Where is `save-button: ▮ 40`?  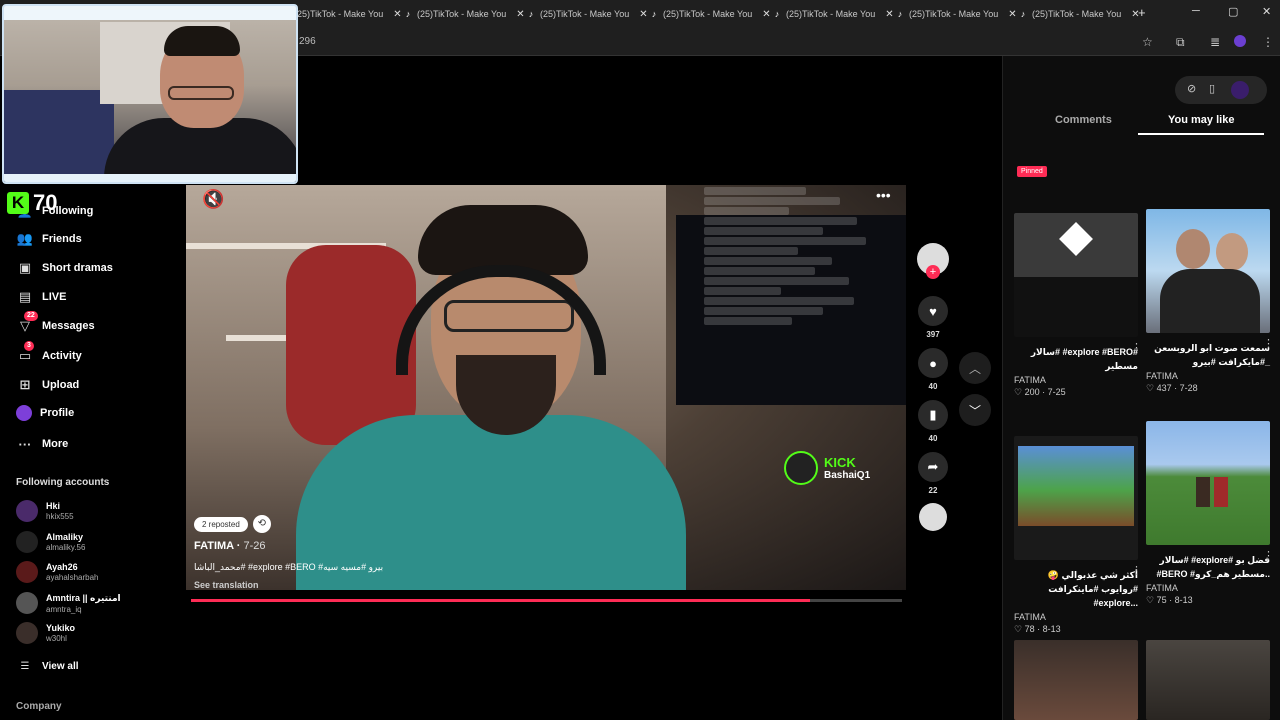
save-button: ▮ 40 is located at coordinates (933, 421).